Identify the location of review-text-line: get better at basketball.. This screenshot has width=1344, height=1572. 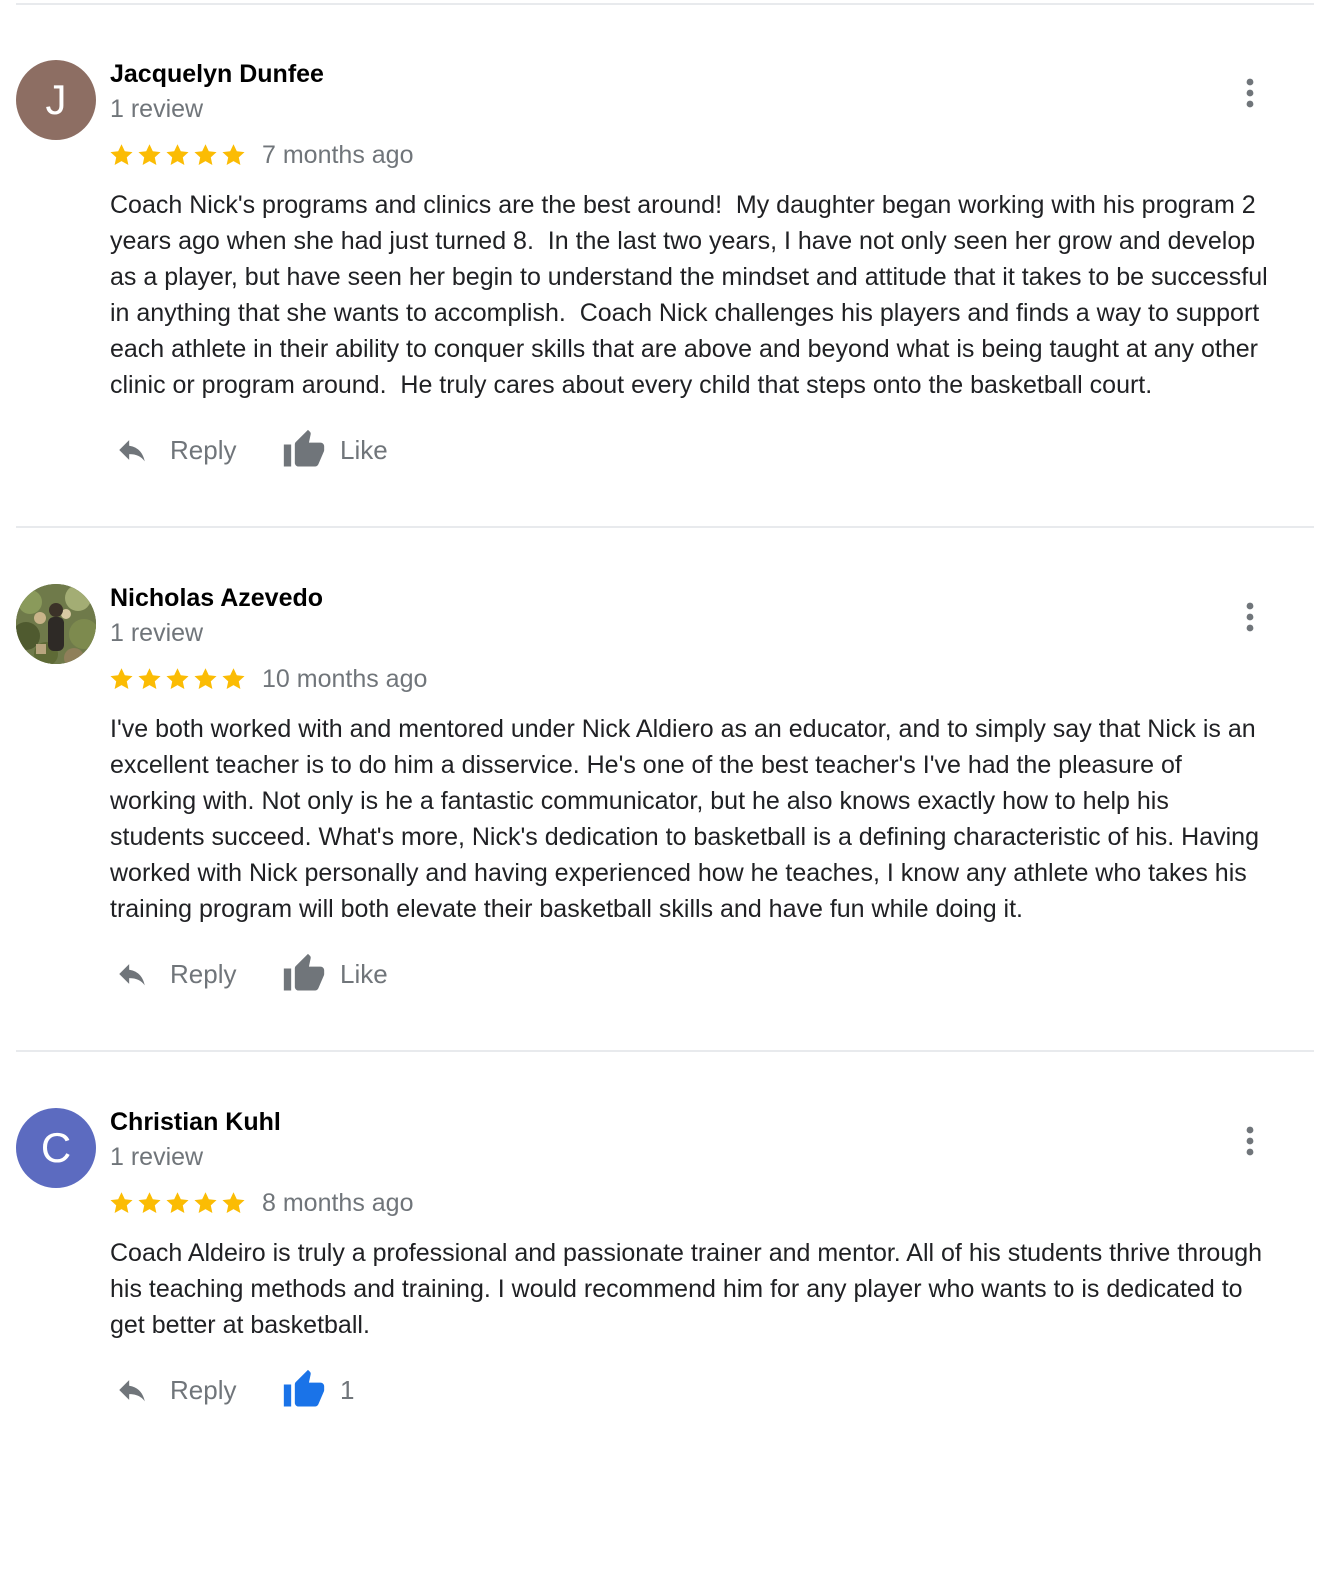
(240, 1325).